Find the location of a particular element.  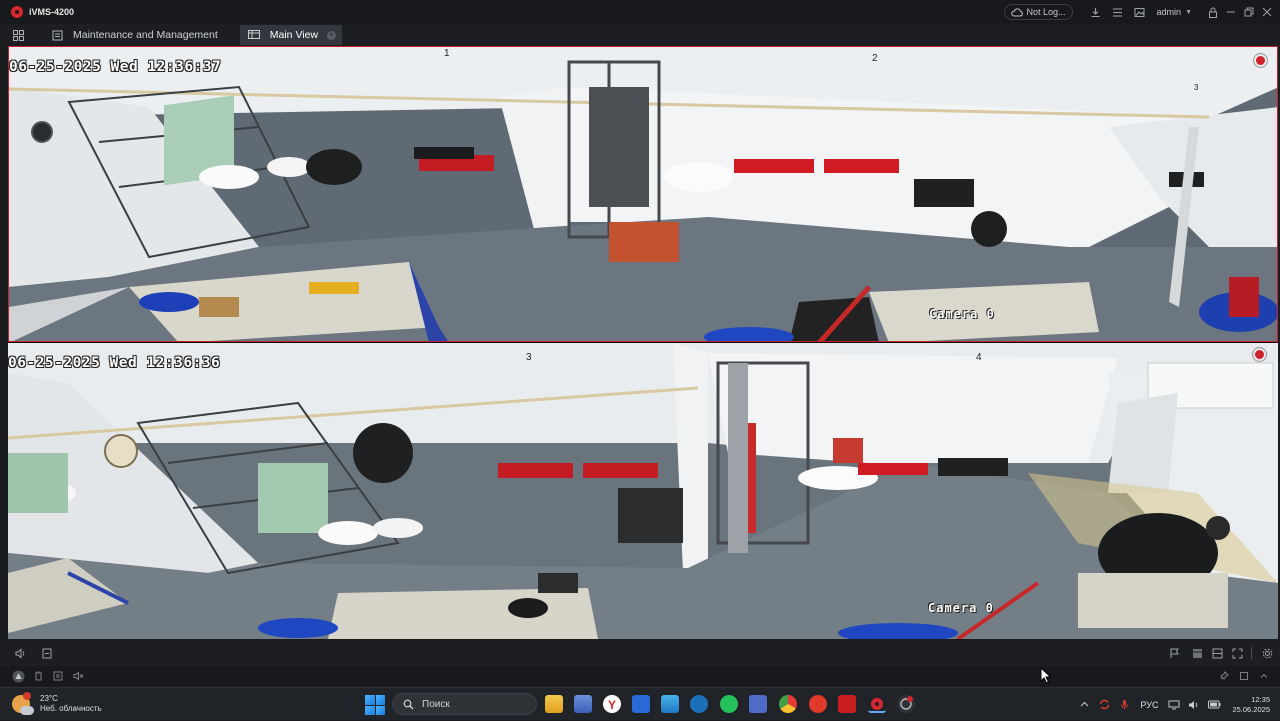

language-indicator: РУС is located at coordinates (1149, 705).